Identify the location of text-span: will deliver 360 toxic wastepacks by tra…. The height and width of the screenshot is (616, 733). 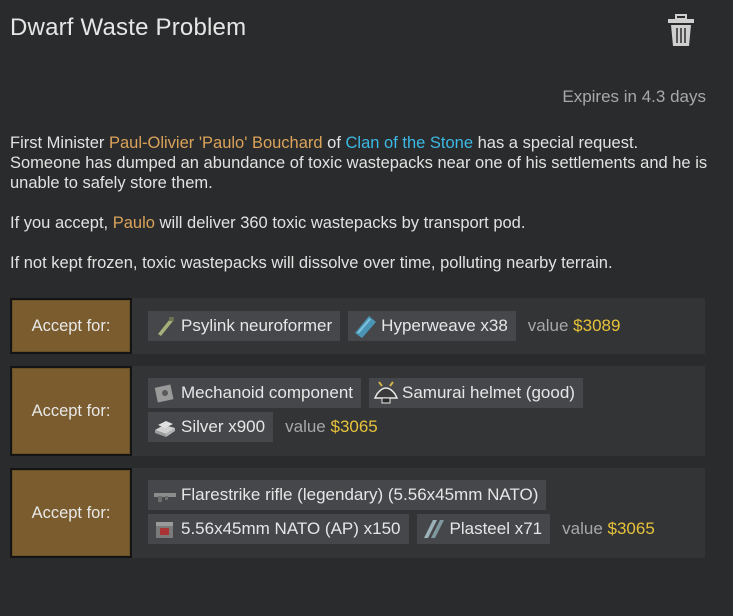
(340, 223).